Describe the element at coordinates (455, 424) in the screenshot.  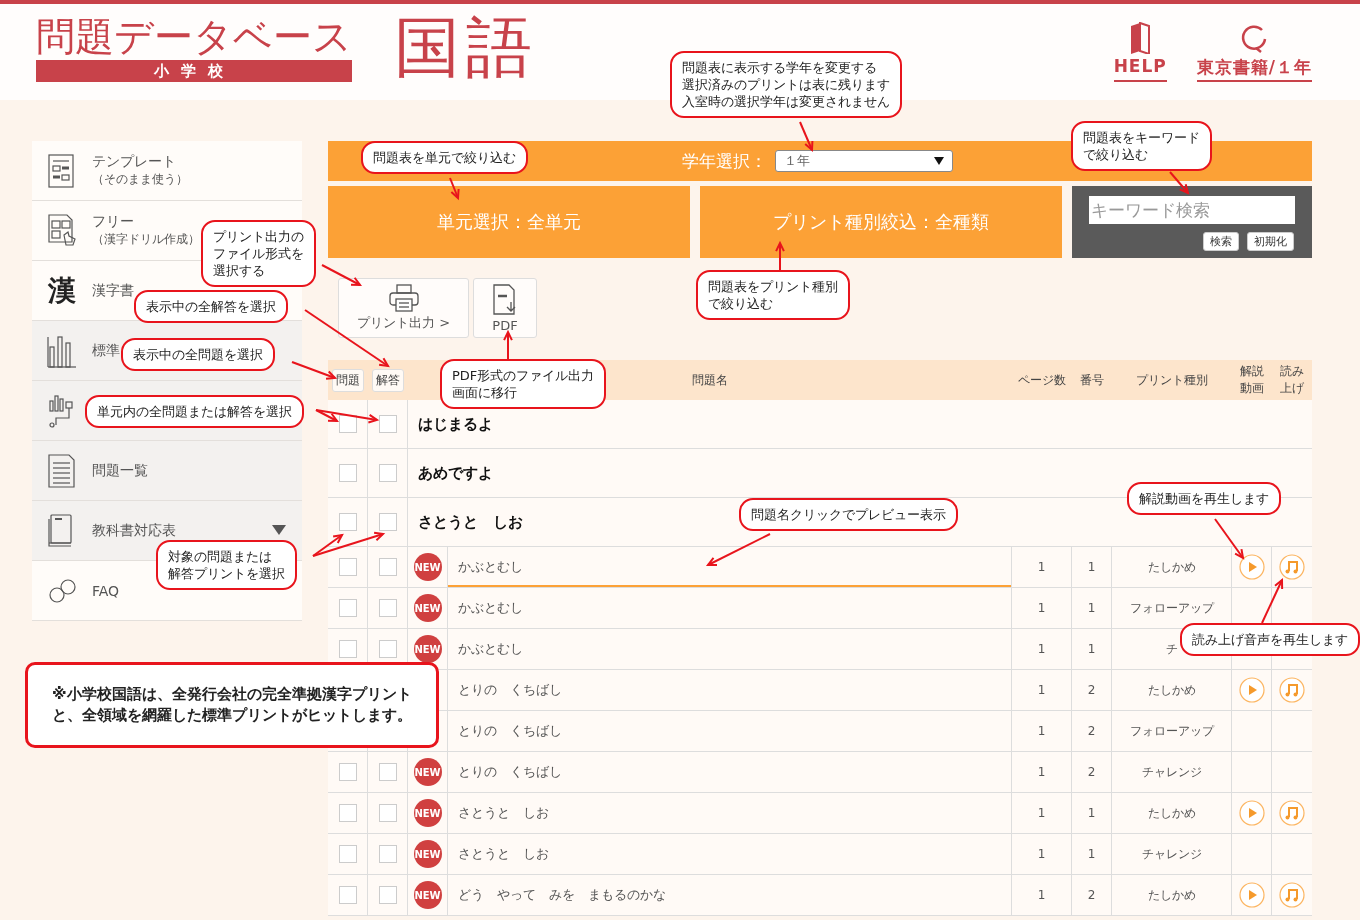
I see `unit-title: はじまるよ` at that location.